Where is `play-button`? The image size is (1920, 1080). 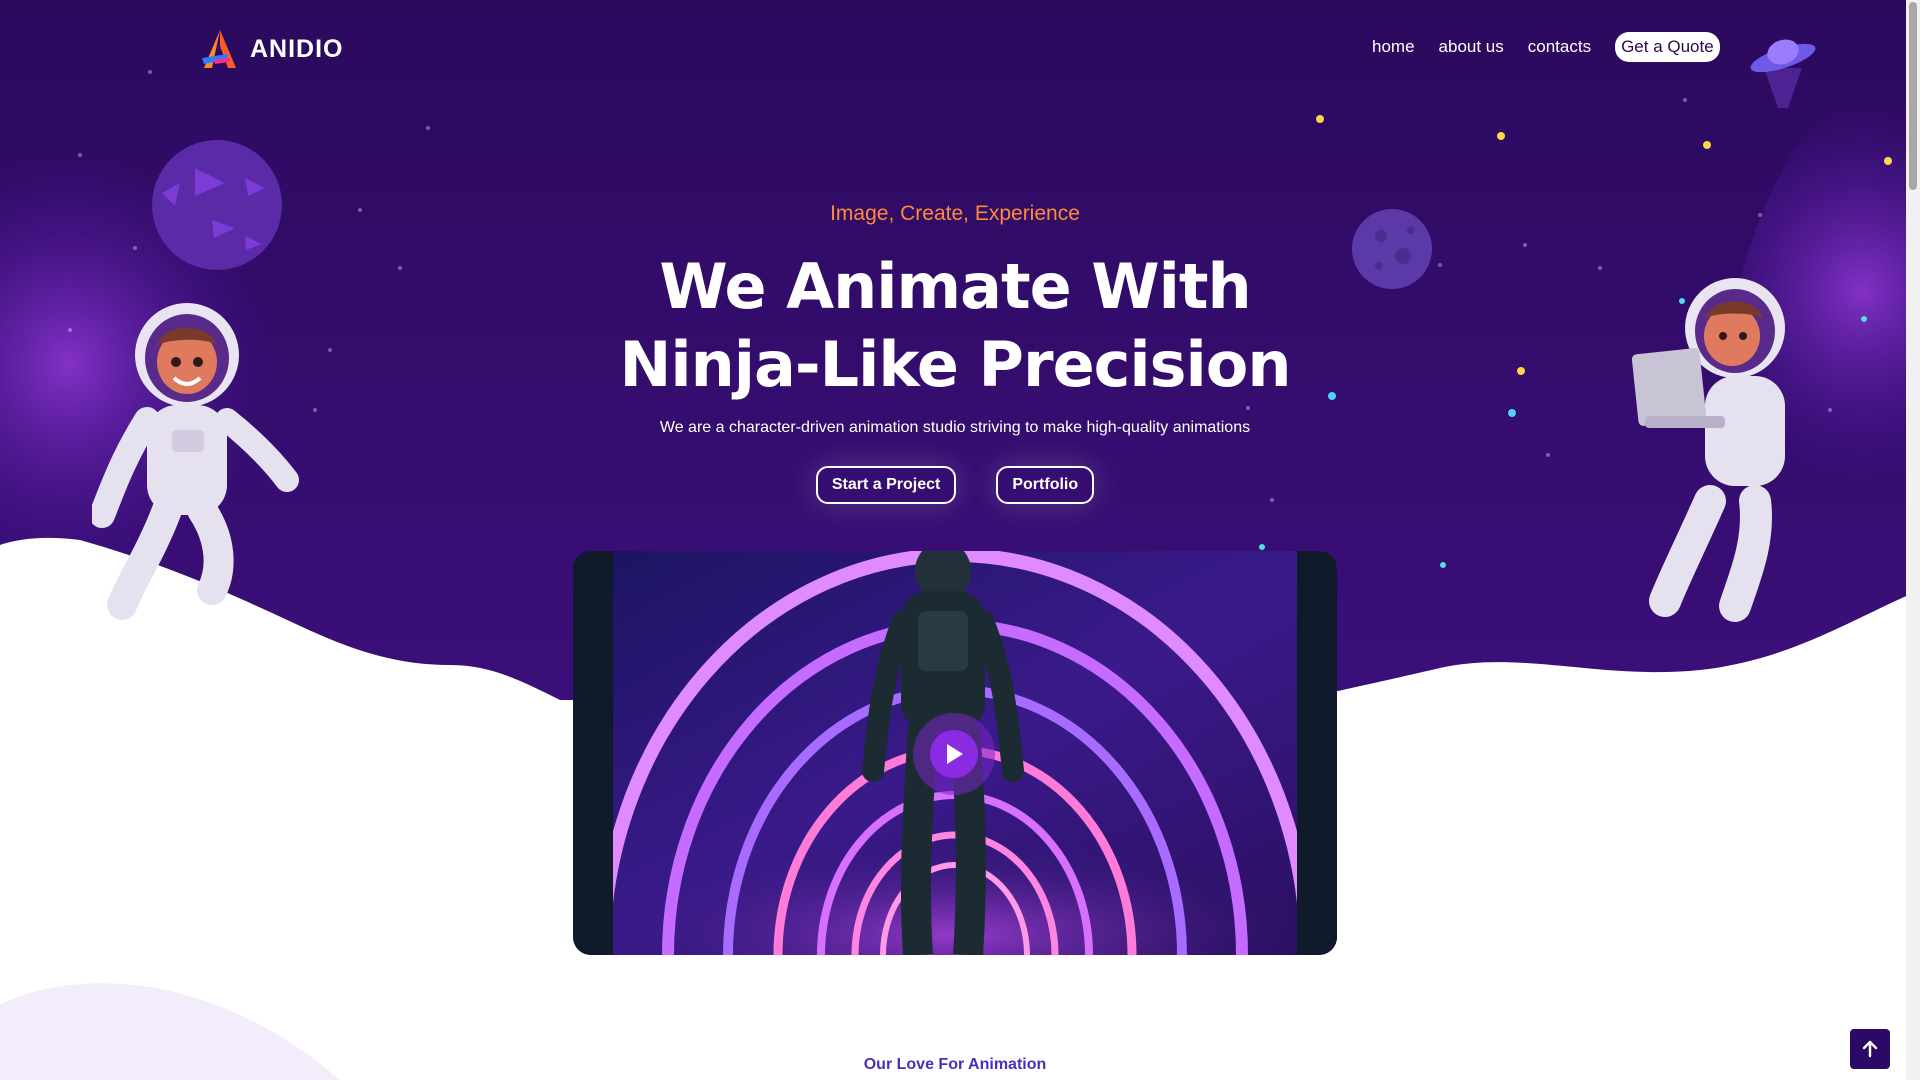 play-button is located at coordinates (954, 754).